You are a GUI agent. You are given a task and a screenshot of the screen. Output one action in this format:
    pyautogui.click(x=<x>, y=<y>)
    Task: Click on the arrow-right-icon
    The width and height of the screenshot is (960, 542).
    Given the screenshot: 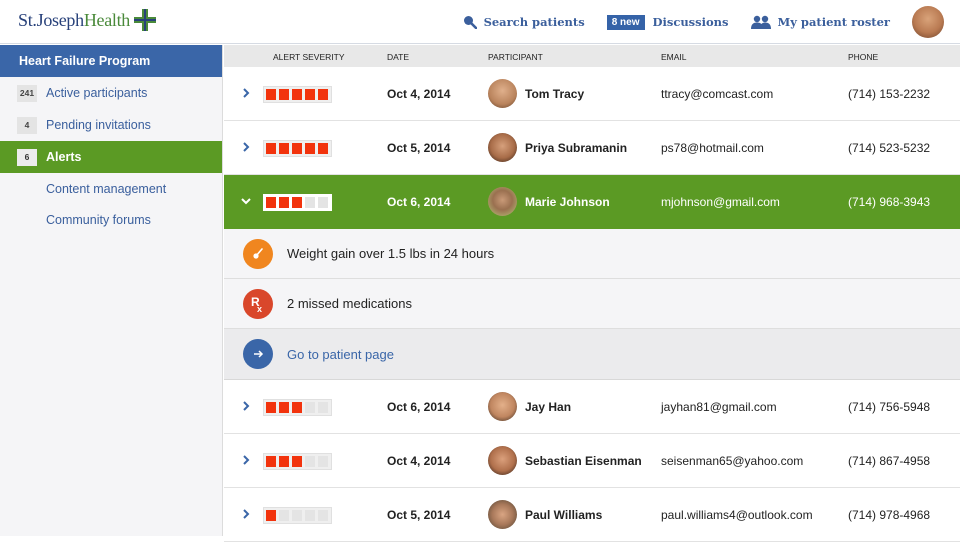 What is the action you would take?
    pyautogui.click(x=258, y=354)
    